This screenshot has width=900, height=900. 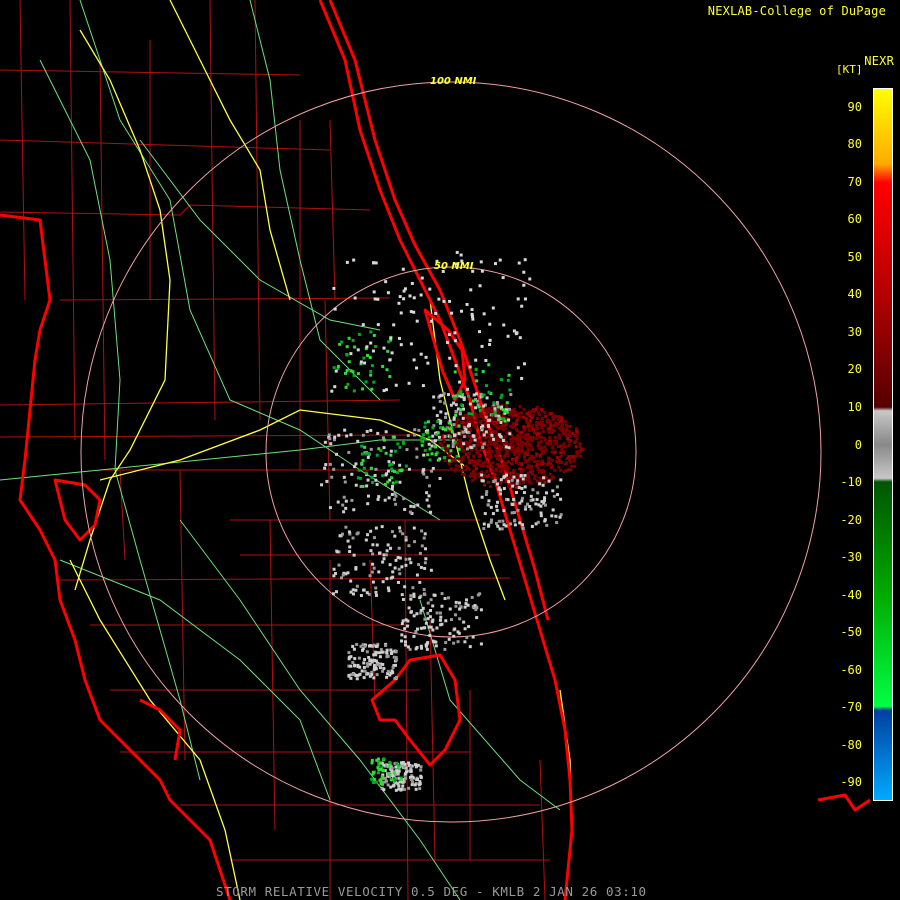 What do you see at coordinates (851, 482) in the screenshot?
I see `scale-tick: -10` at bounding box center [851, 482].